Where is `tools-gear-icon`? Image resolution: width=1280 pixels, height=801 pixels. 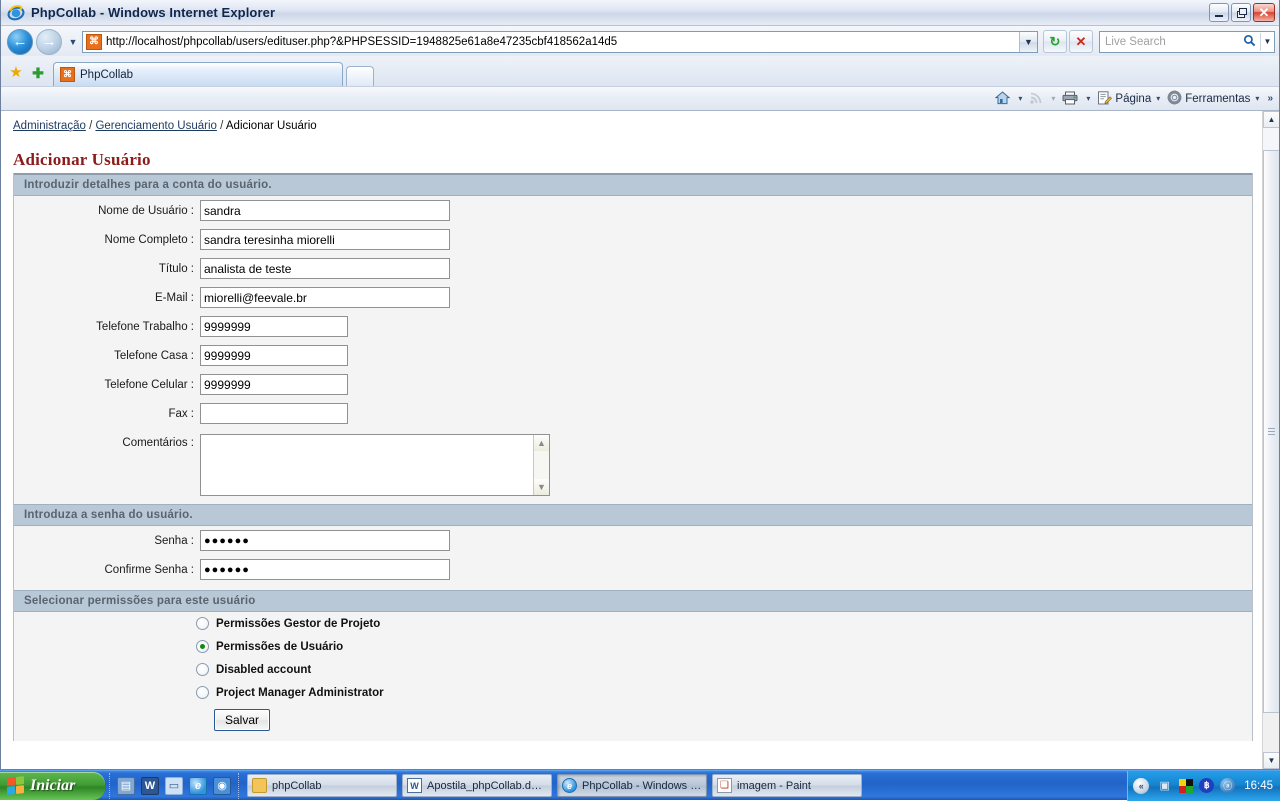 tools-gear-icon is located at coordinates (1174, 98).